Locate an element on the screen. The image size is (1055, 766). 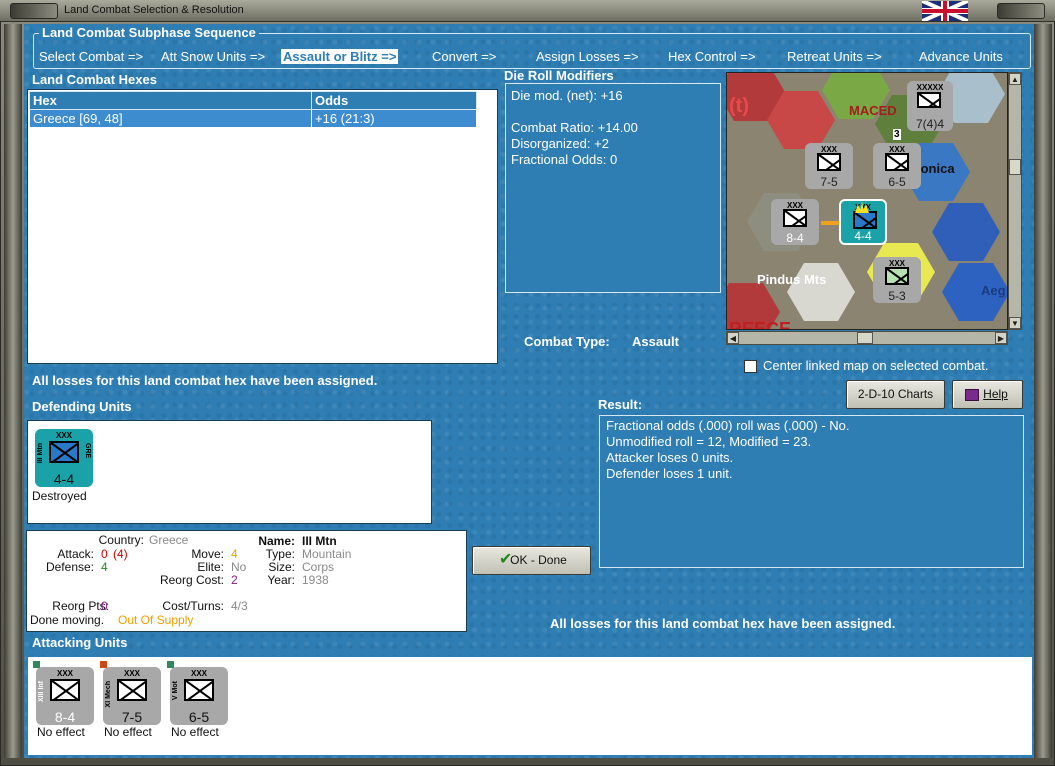
map-unit-v-mot: XXX 6-5 is located at coordinates (897, 166).